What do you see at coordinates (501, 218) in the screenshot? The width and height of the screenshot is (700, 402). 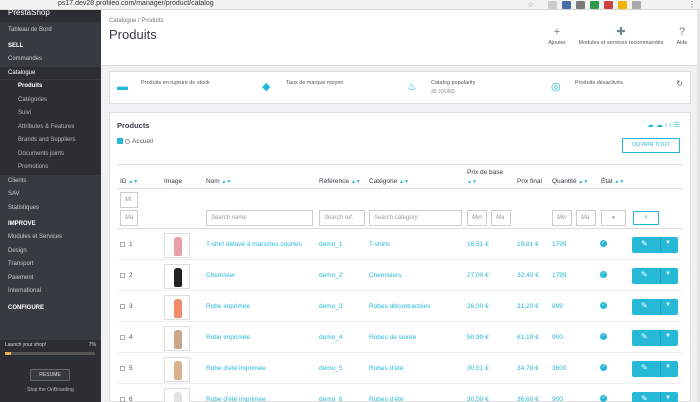 I see `price-max-input: Ma` at bounding box center [501, 218].